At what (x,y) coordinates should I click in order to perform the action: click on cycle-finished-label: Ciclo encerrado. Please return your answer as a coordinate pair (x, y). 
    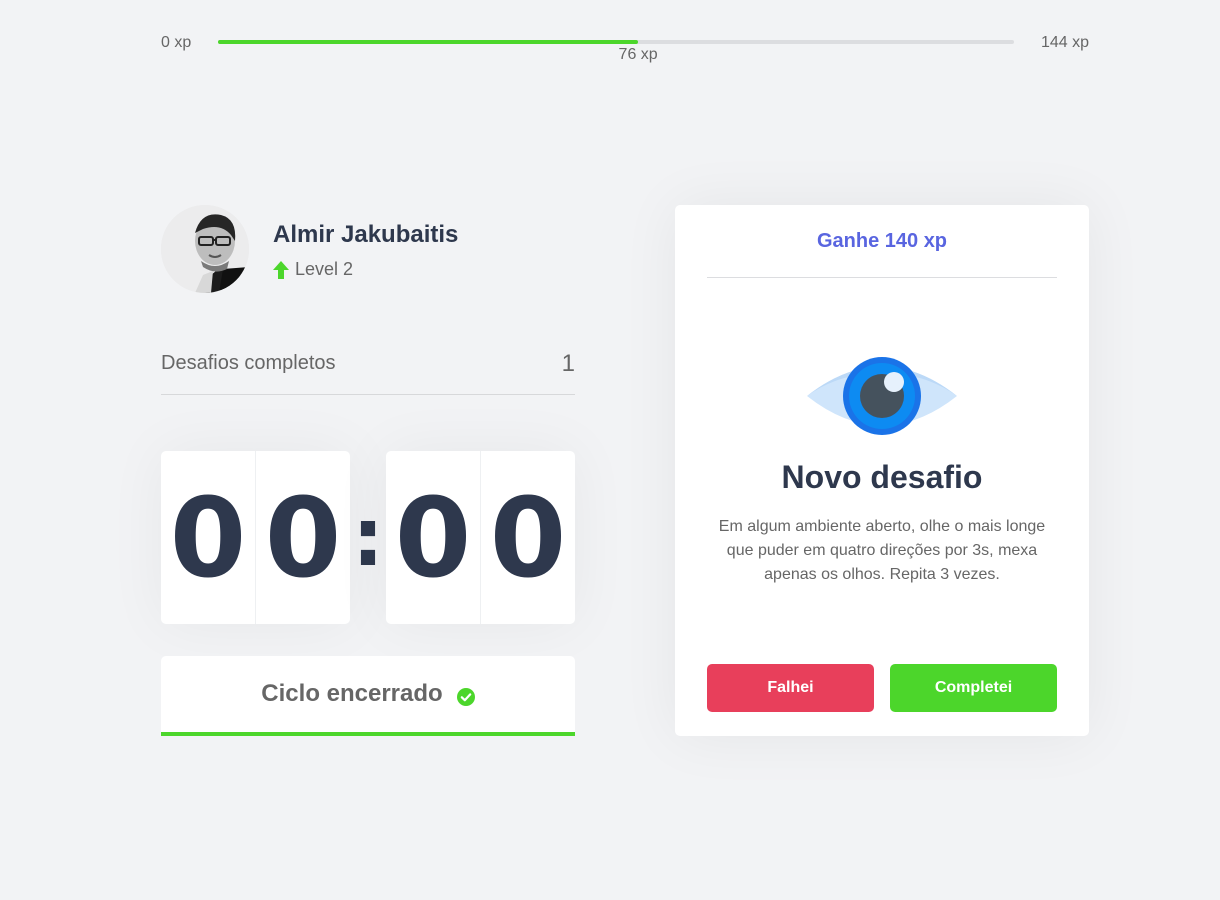
    Looking at the image, I should click on (352, 693).